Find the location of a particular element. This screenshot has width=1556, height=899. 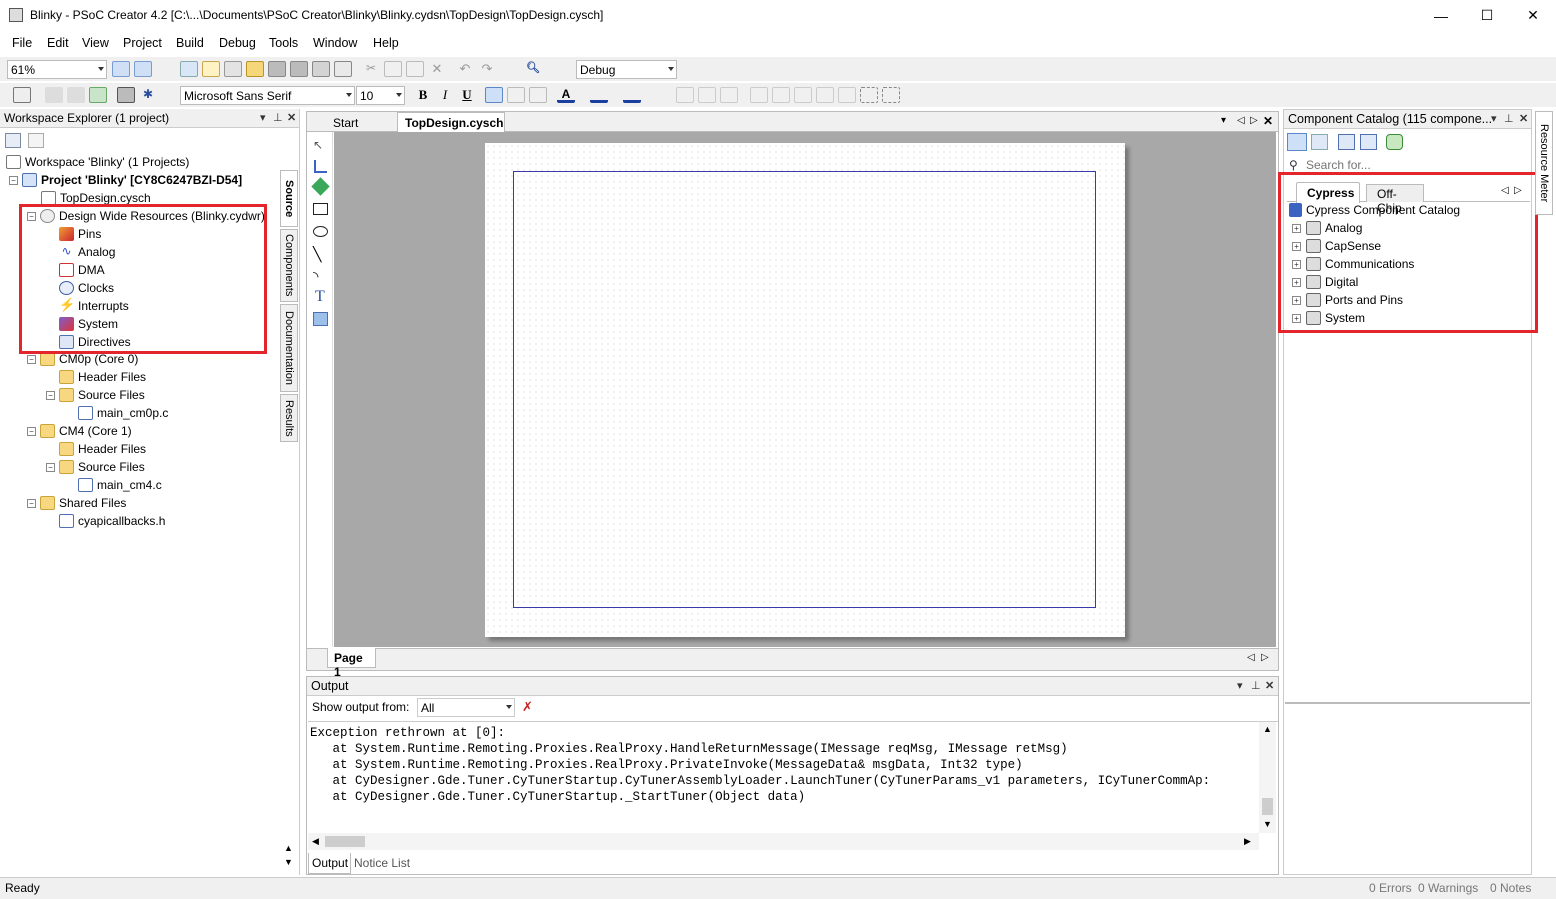

menu-file: File is located at coordinates (22, 43).